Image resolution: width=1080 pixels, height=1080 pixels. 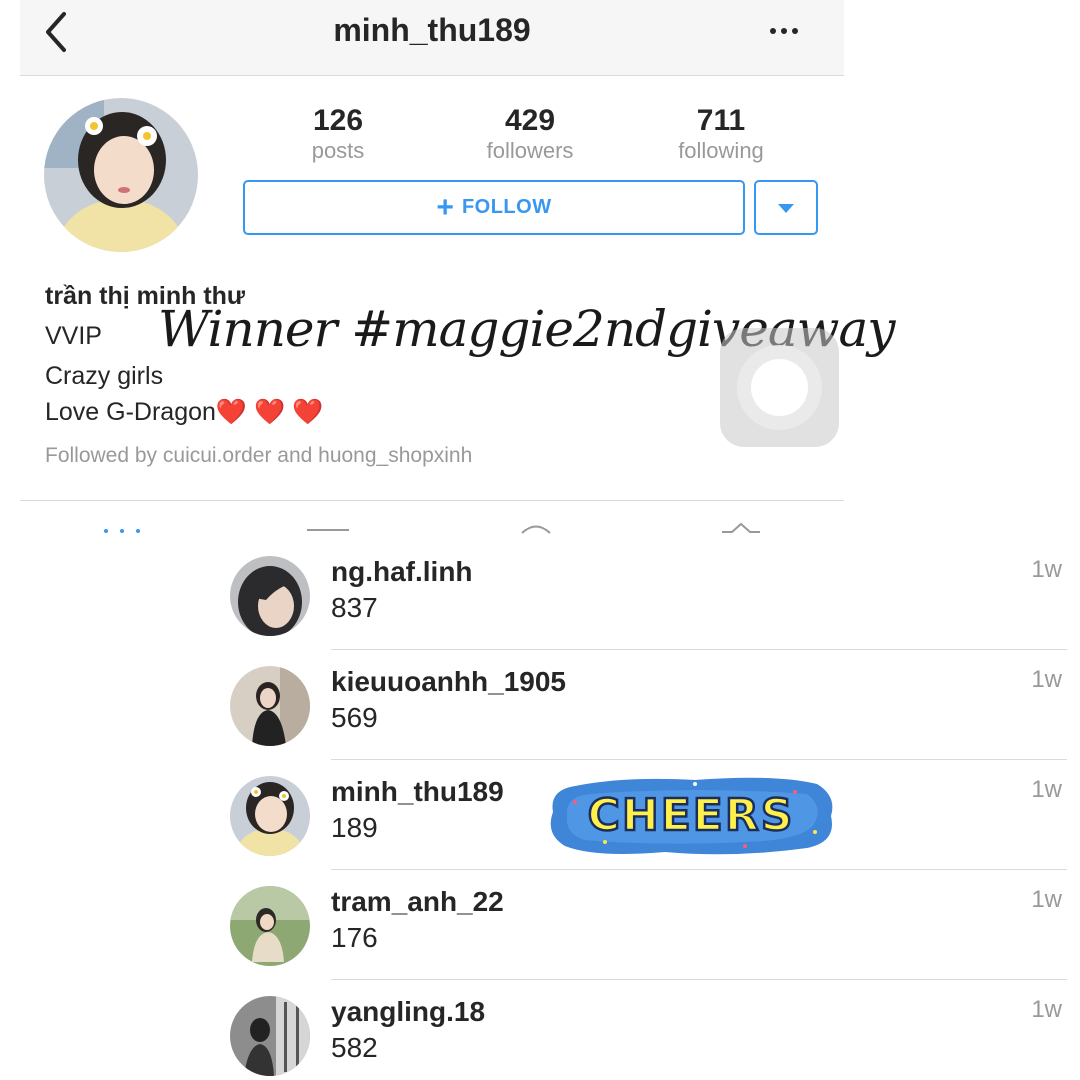 What do you see at coordinates (506, 207) in the screenshot?
I see `follow-button-label: FOLLOW` at bounding box center [506, 207].